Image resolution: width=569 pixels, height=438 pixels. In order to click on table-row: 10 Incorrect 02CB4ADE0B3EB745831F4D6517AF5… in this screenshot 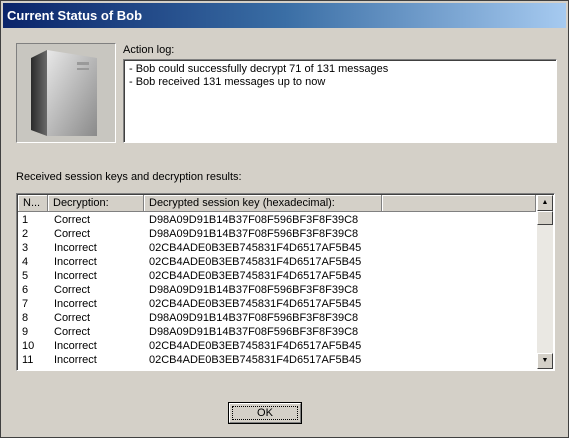, I will do `click(277, 346)`.